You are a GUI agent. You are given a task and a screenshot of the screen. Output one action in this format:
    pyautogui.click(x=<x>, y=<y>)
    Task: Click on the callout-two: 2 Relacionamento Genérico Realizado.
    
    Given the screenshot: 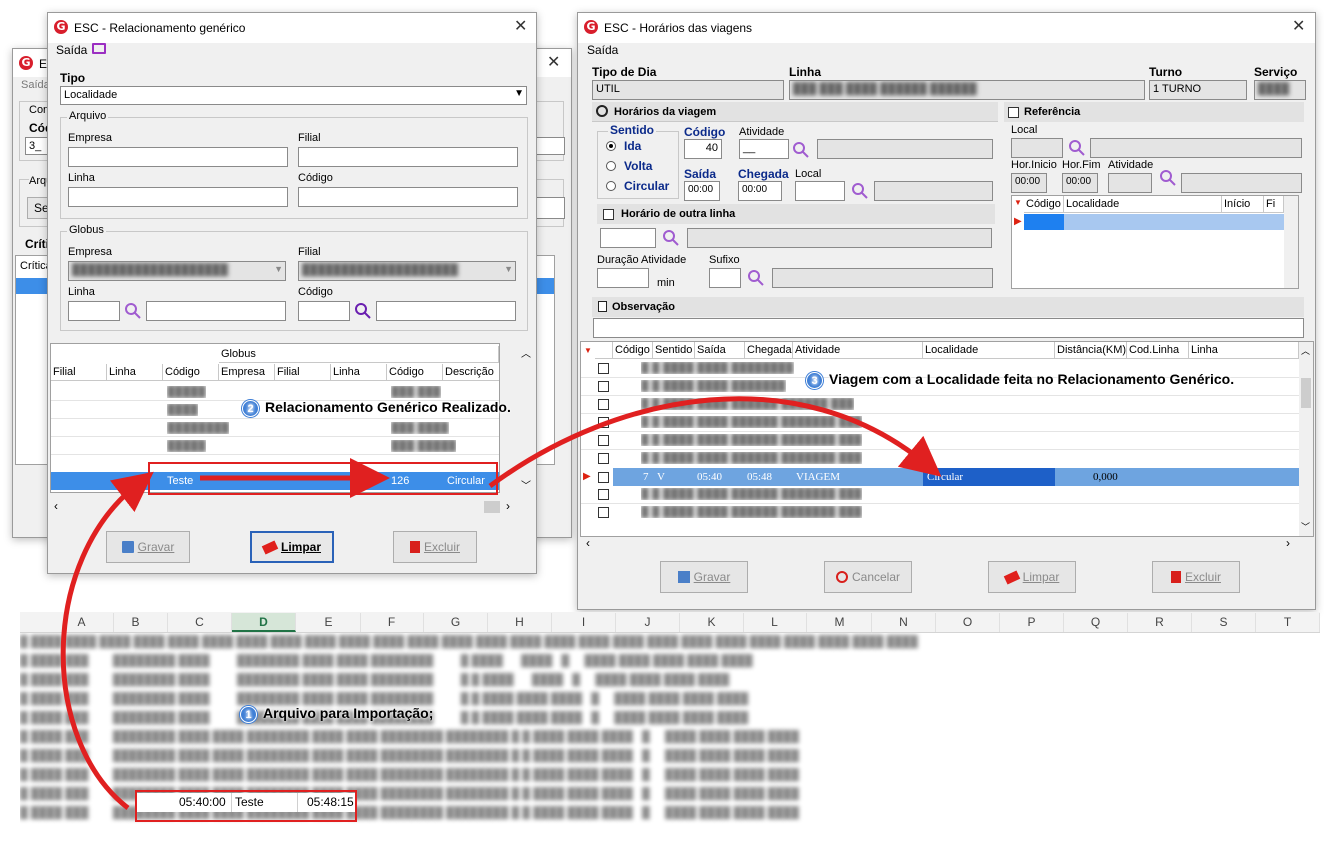 What is the action you would take?
    pyautogui.click(x=376, y=408)
    